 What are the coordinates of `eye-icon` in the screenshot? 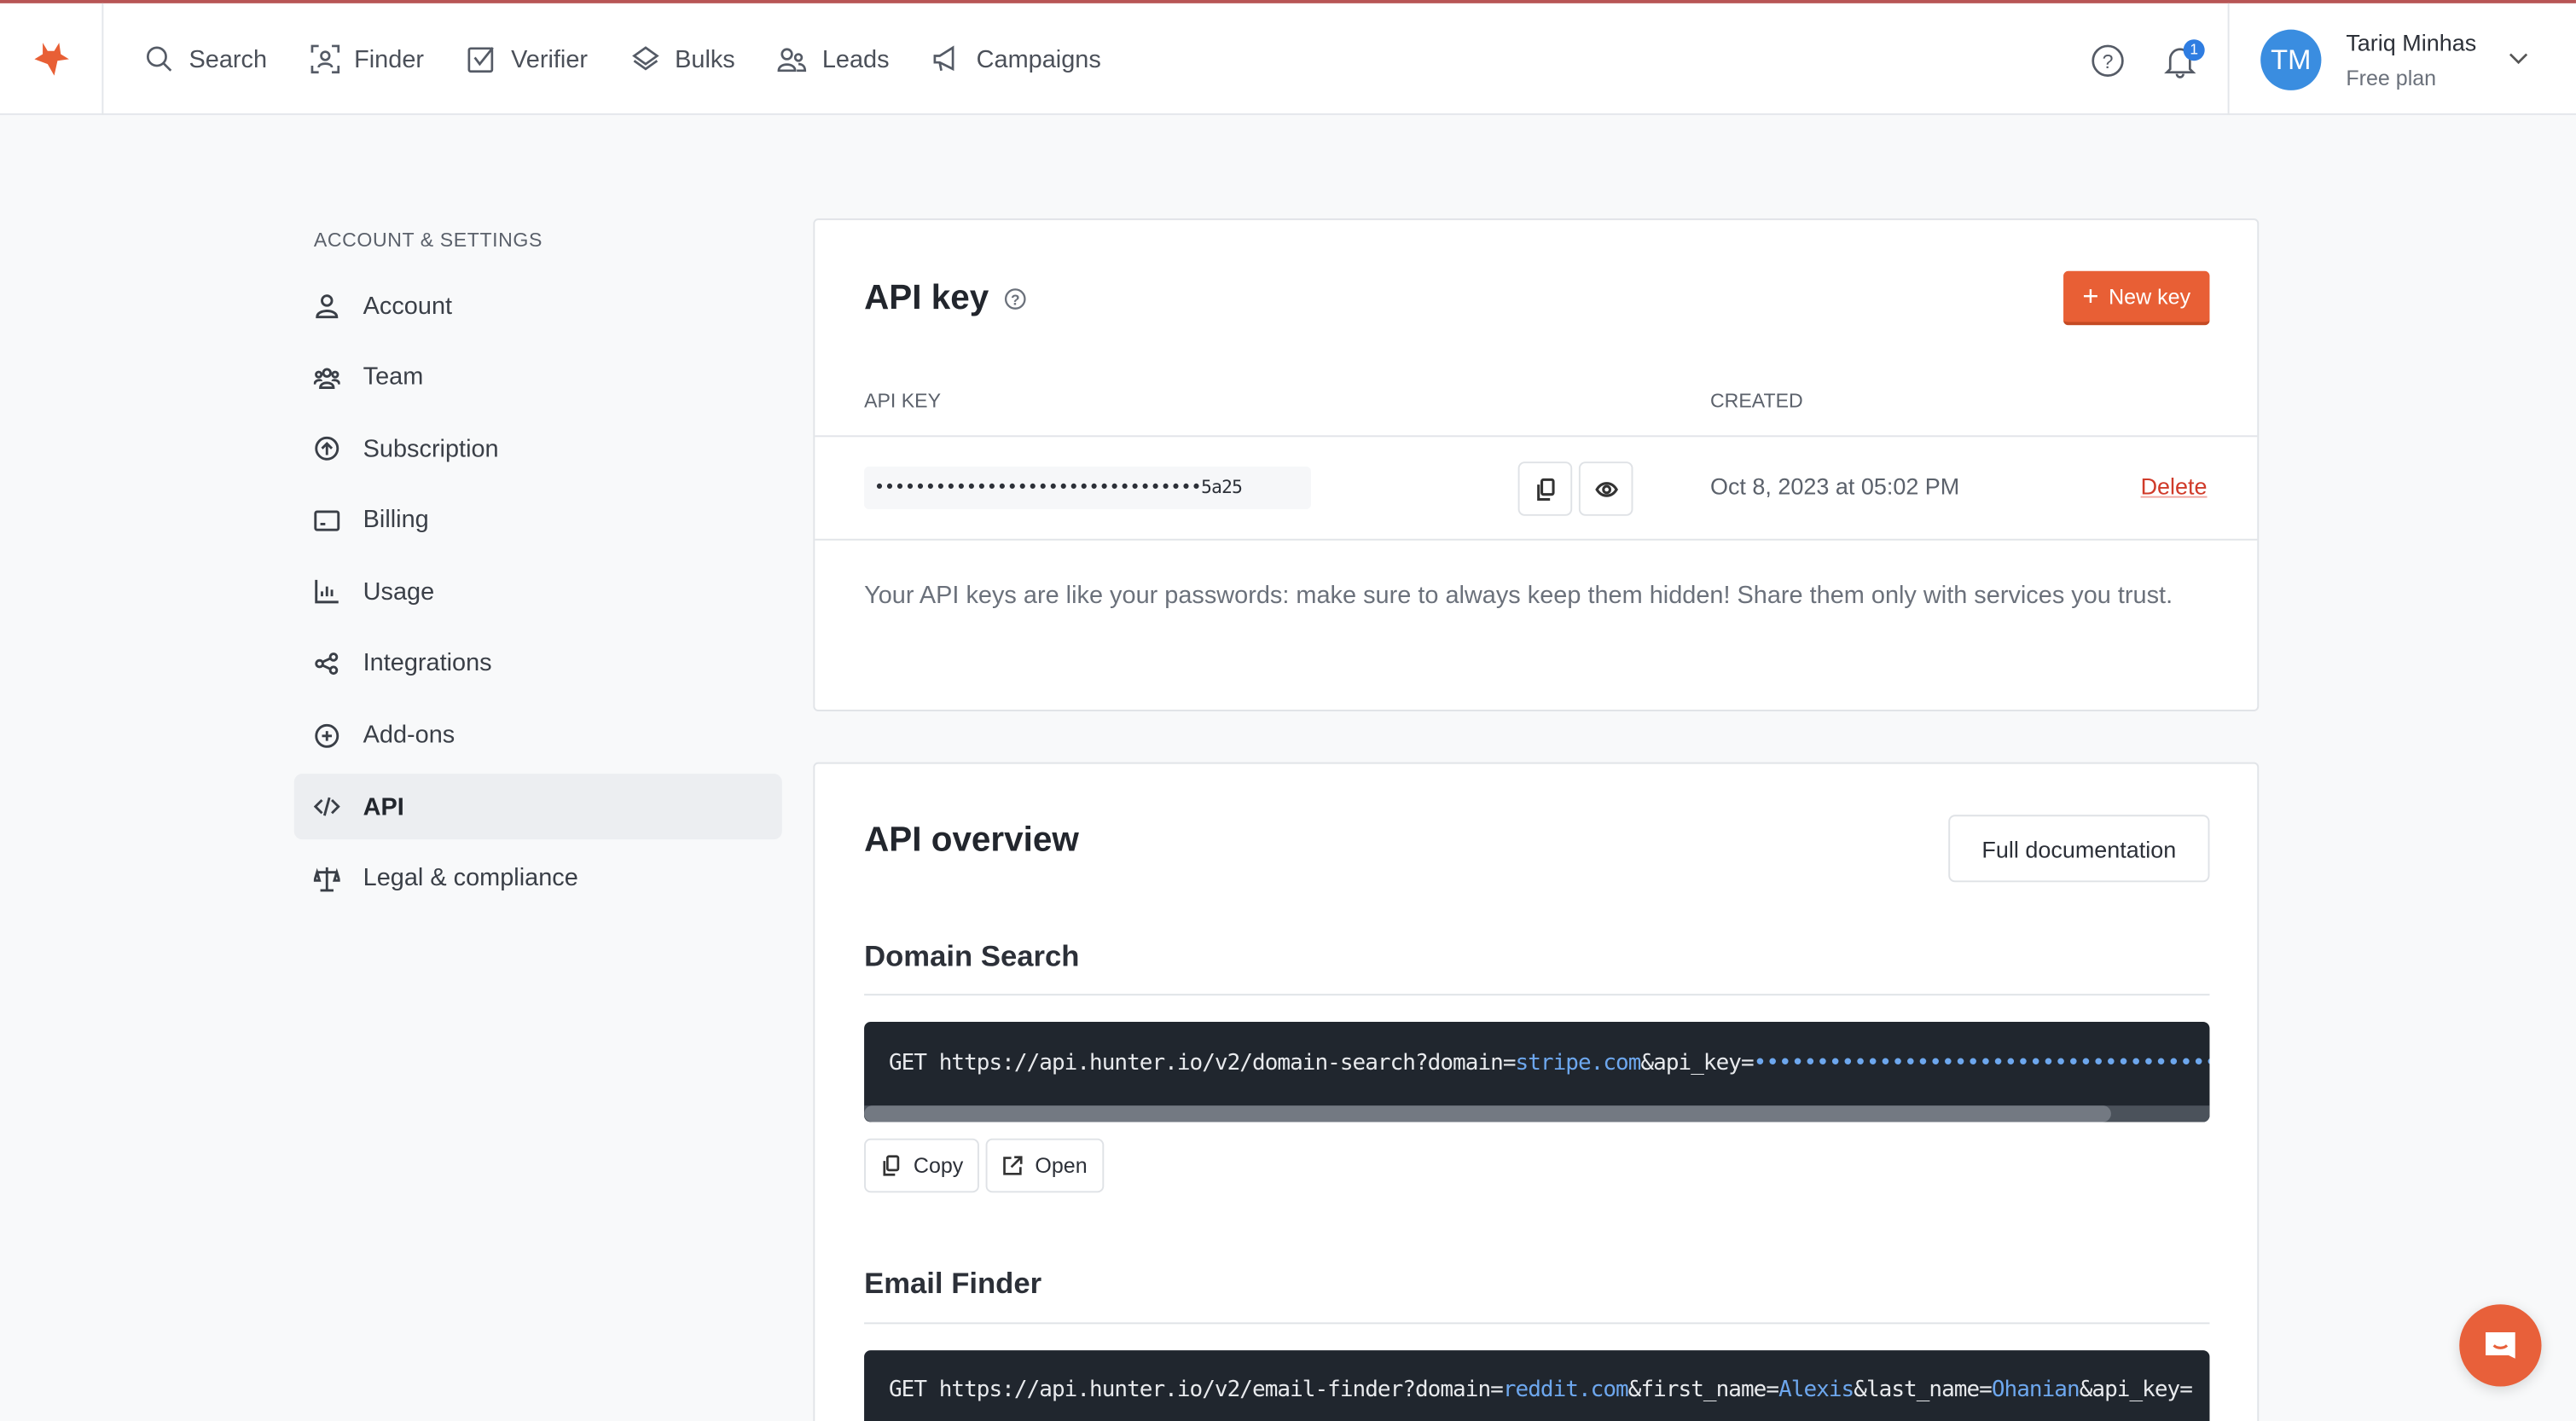 It's located at (1606, 488).